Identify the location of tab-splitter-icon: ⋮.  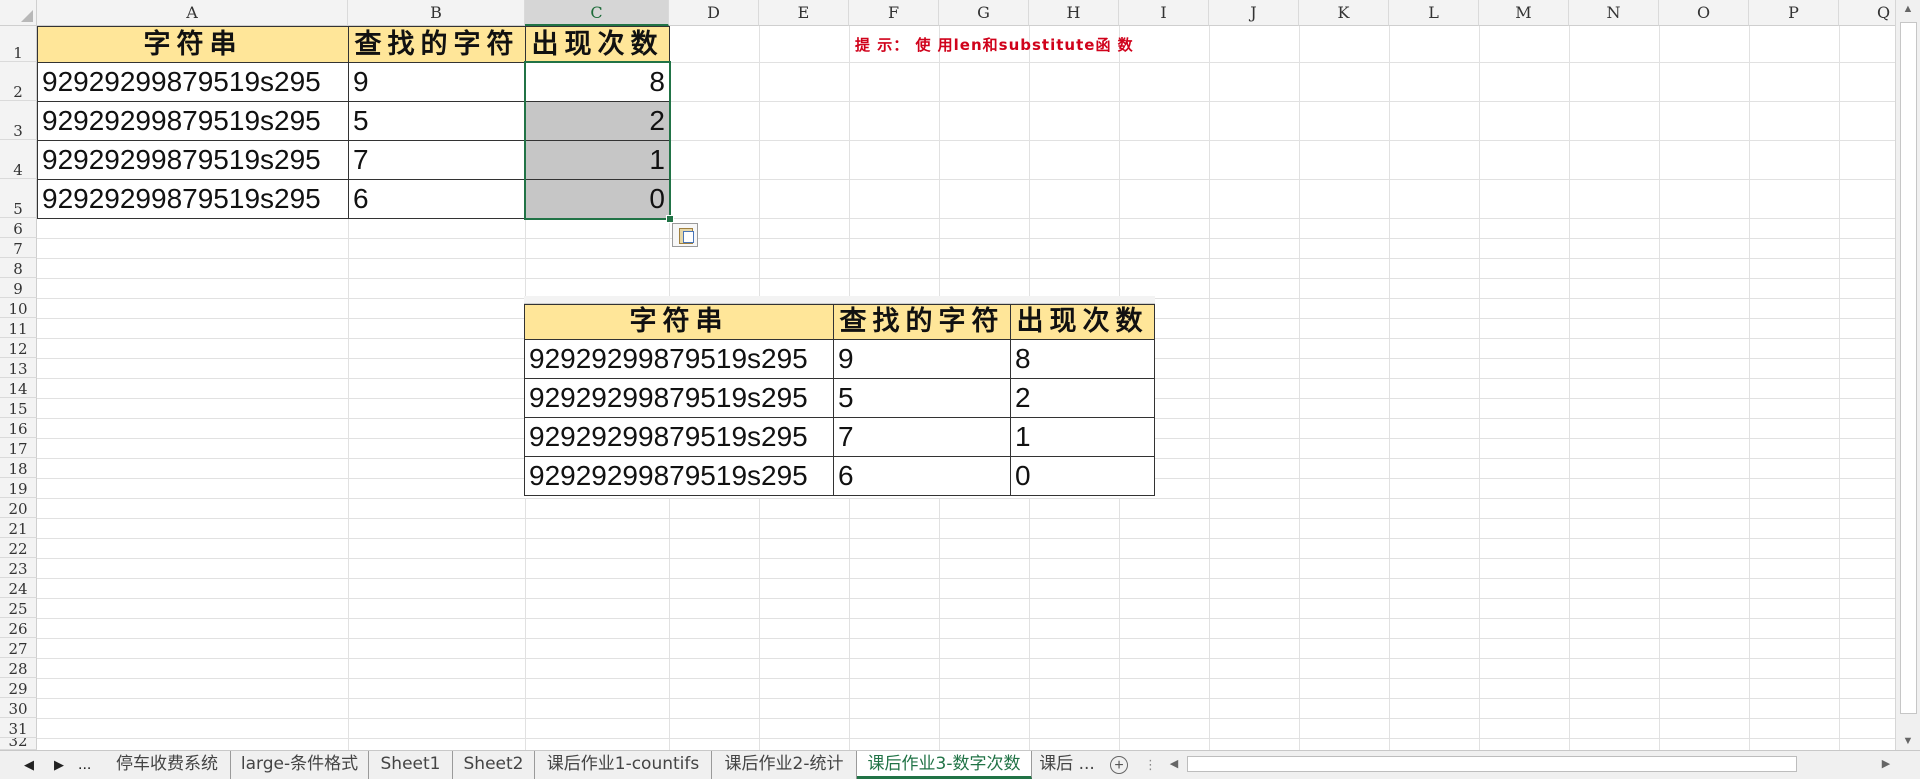
(1150, 765).